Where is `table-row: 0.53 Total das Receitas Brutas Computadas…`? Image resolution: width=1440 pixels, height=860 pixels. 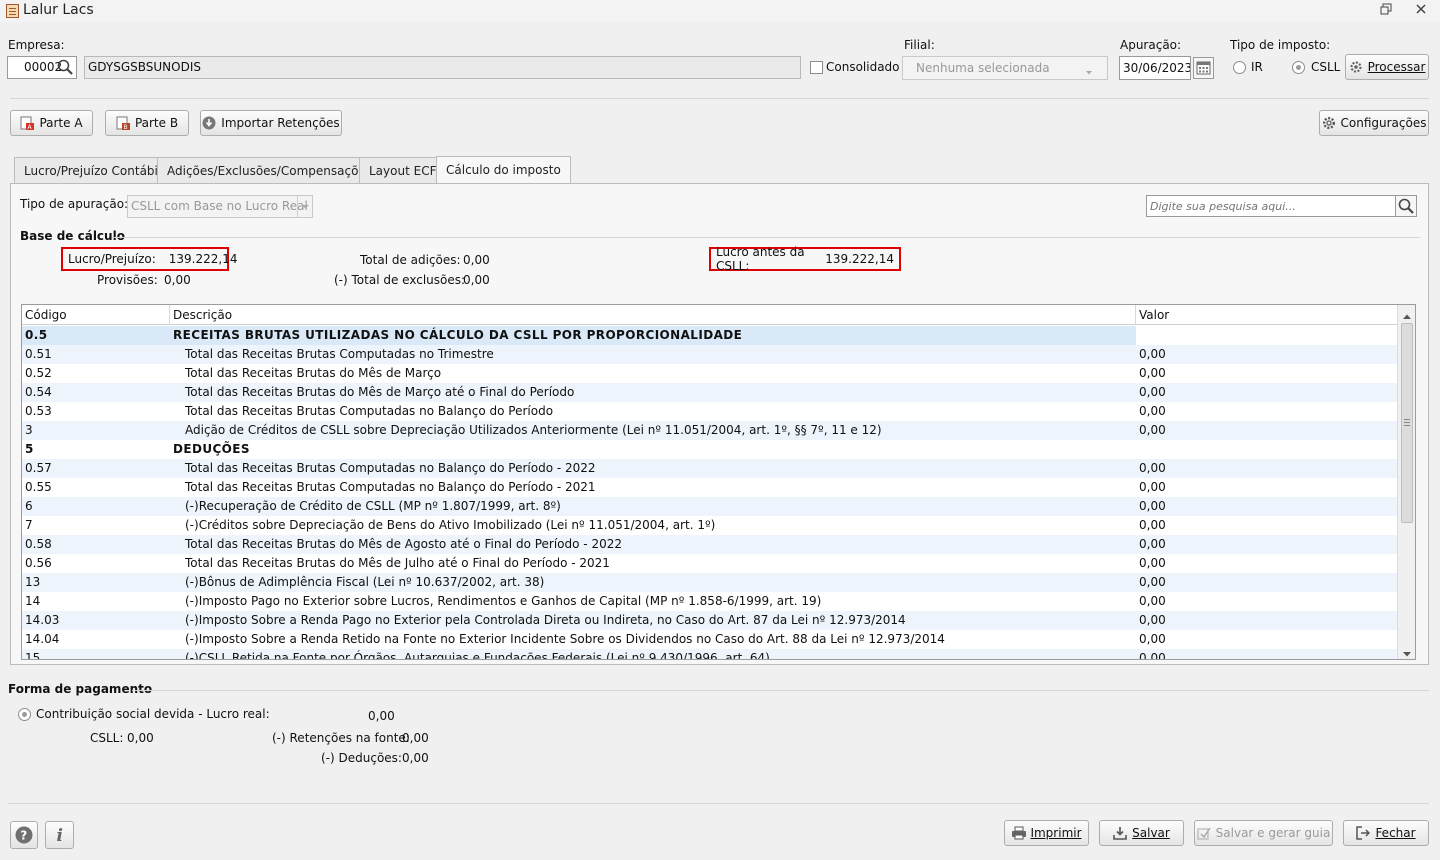 table-row: 0.53 Total das Receitas Brutas Computadas… is located at coordinates (710, 411).